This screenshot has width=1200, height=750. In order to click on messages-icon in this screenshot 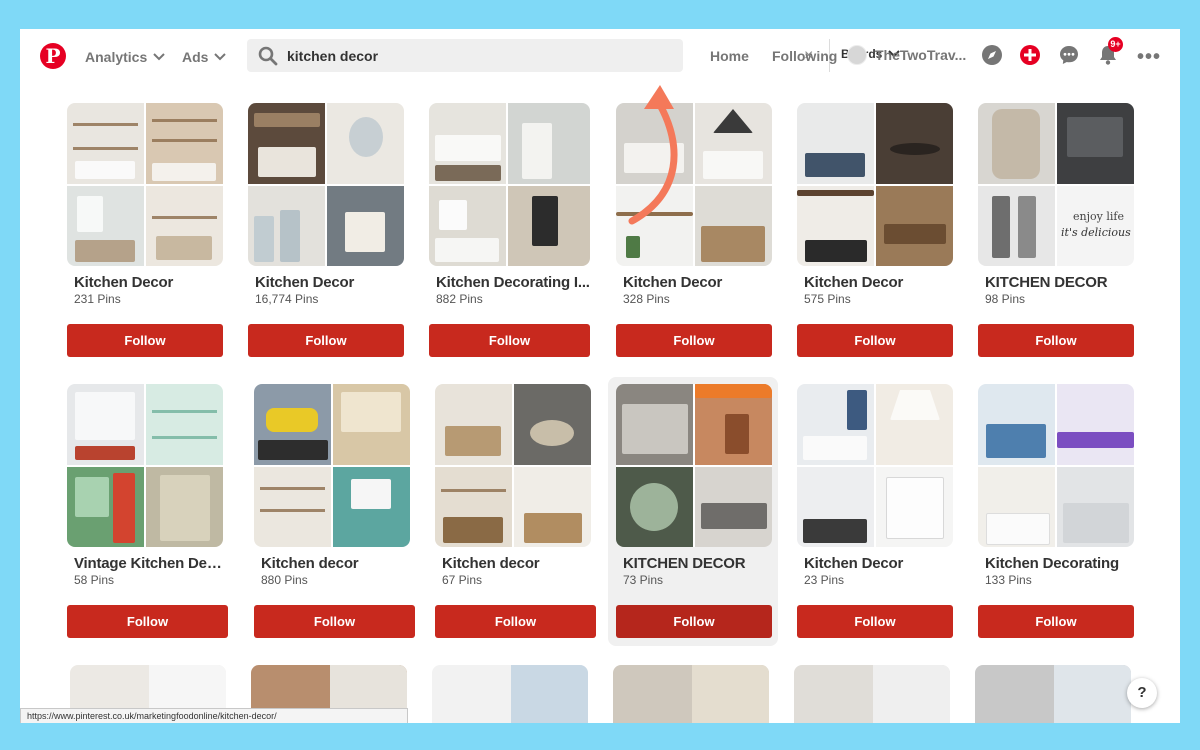, I will do `click(1069, 55)`.